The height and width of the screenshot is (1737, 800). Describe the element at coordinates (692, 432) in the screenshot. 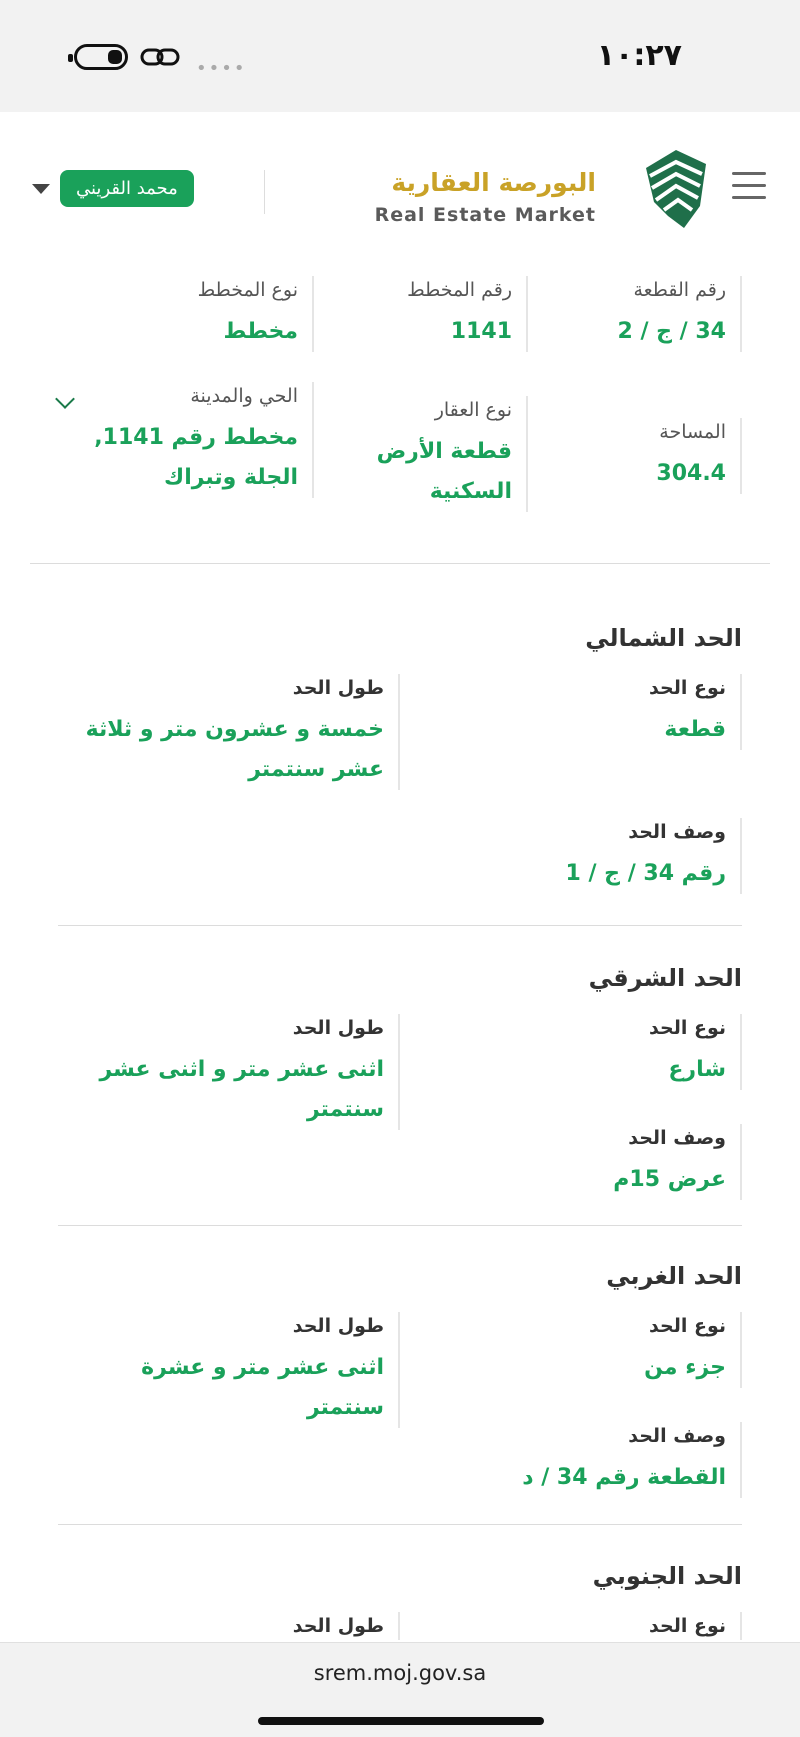

I see `area-label: المساحة` at that location.